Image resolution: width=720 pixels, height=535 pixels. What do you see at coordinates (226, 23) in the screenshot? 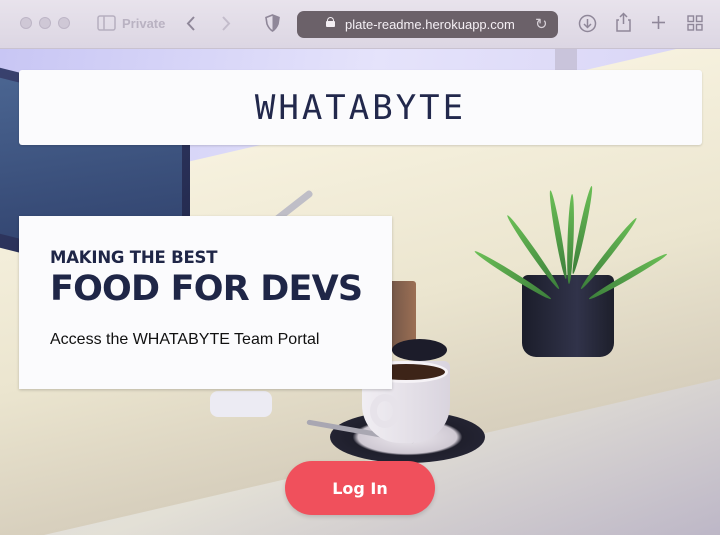
I see `forward-arrow-icon` at bounding box center [226, 23].